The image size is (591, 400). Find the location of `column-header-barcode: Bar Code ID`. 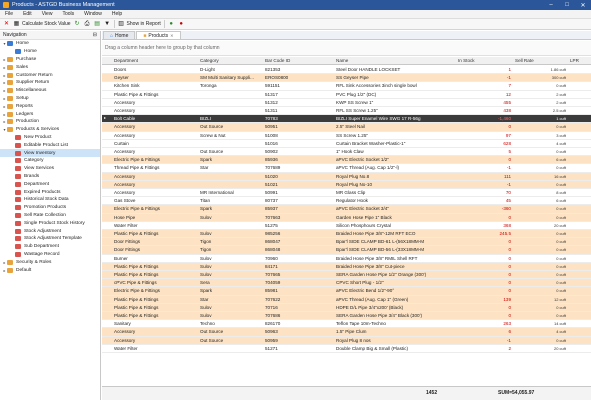

column-header-barcode: Bar Code ID is located at coordinates (276, 61).